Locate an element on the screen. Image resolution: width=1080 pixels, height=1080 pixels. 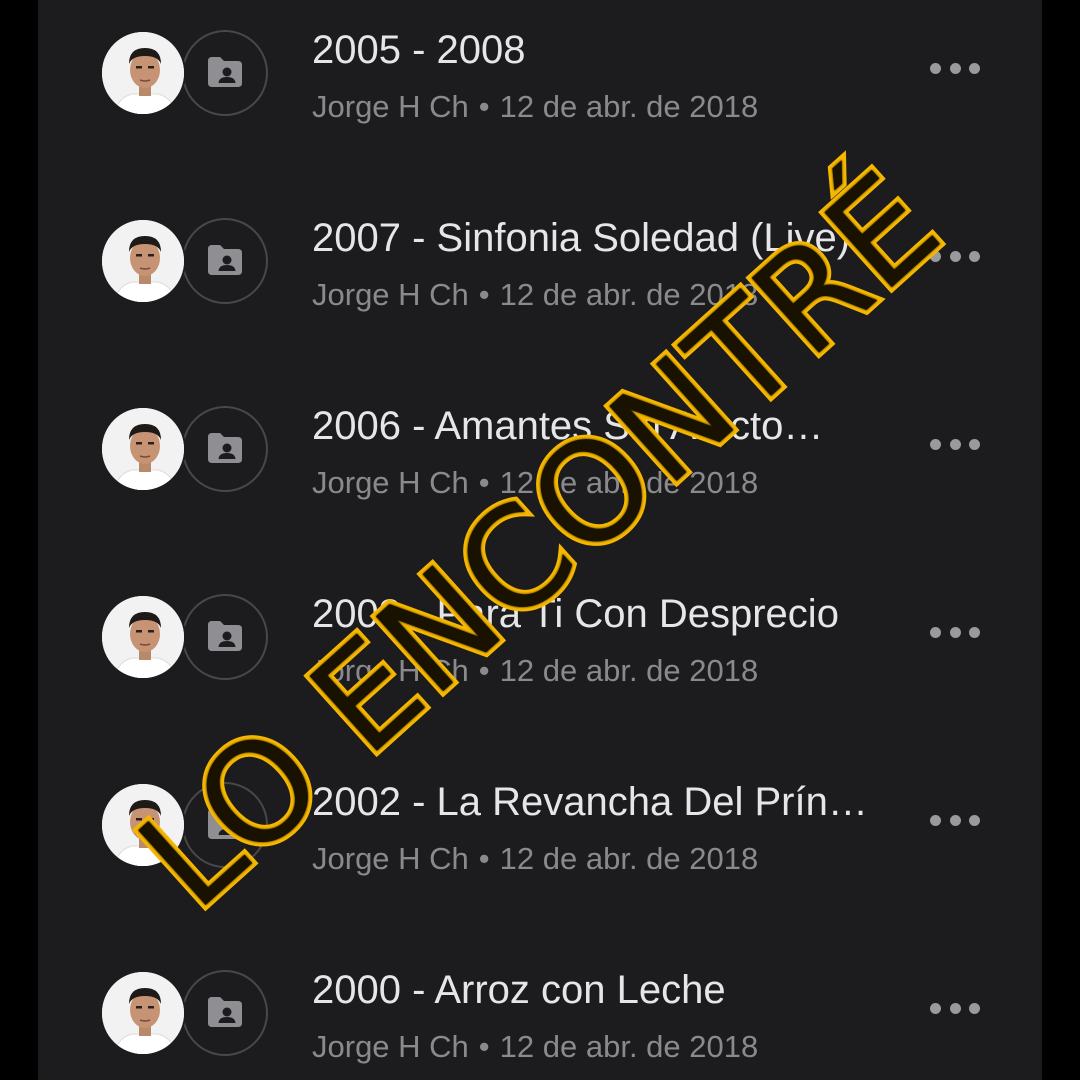
folder-title: 2007 - Sinfonia Soledad (Live) is located at coordinates (607, 238).